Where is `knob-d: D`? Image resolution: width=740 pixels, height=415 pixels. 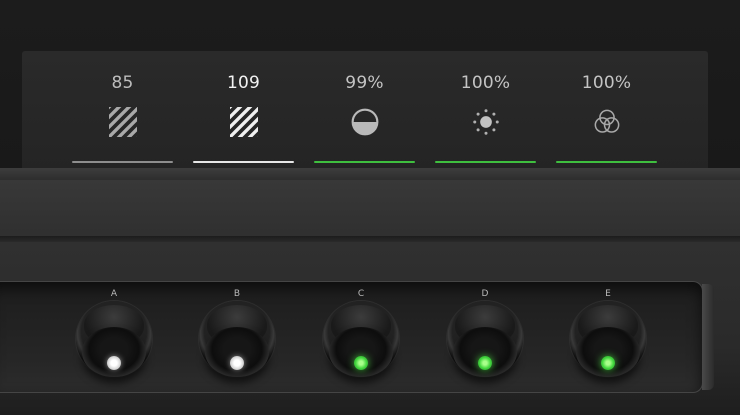
knob-d: D is located at coordinates (485, 342).